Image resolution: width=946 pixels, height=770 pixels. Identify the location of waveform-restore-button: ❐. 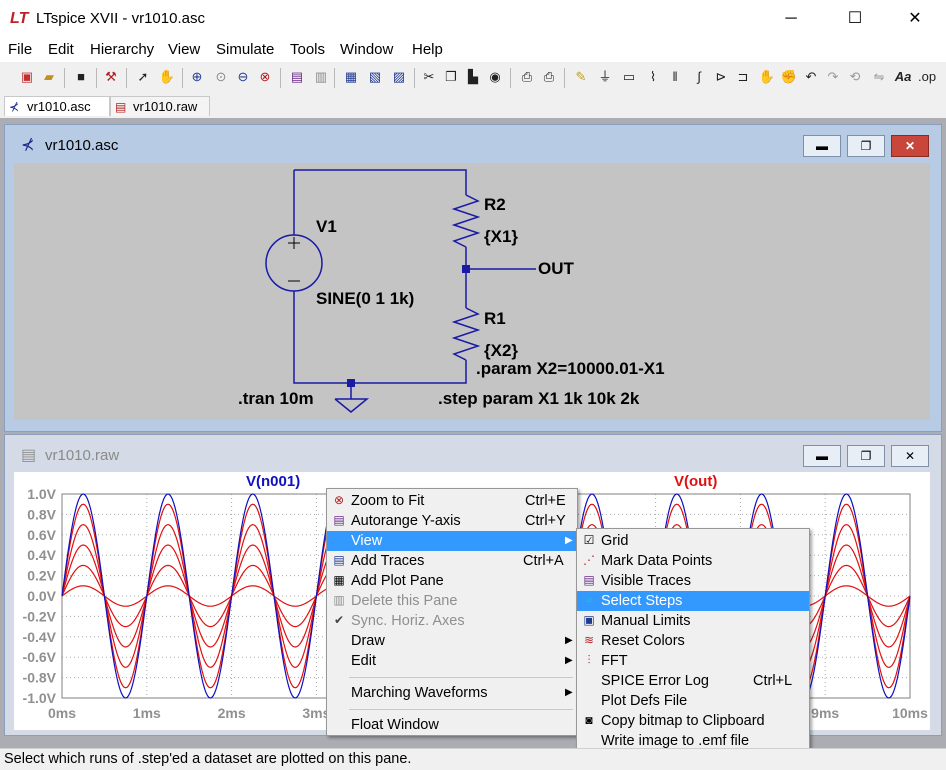
(866, 456).